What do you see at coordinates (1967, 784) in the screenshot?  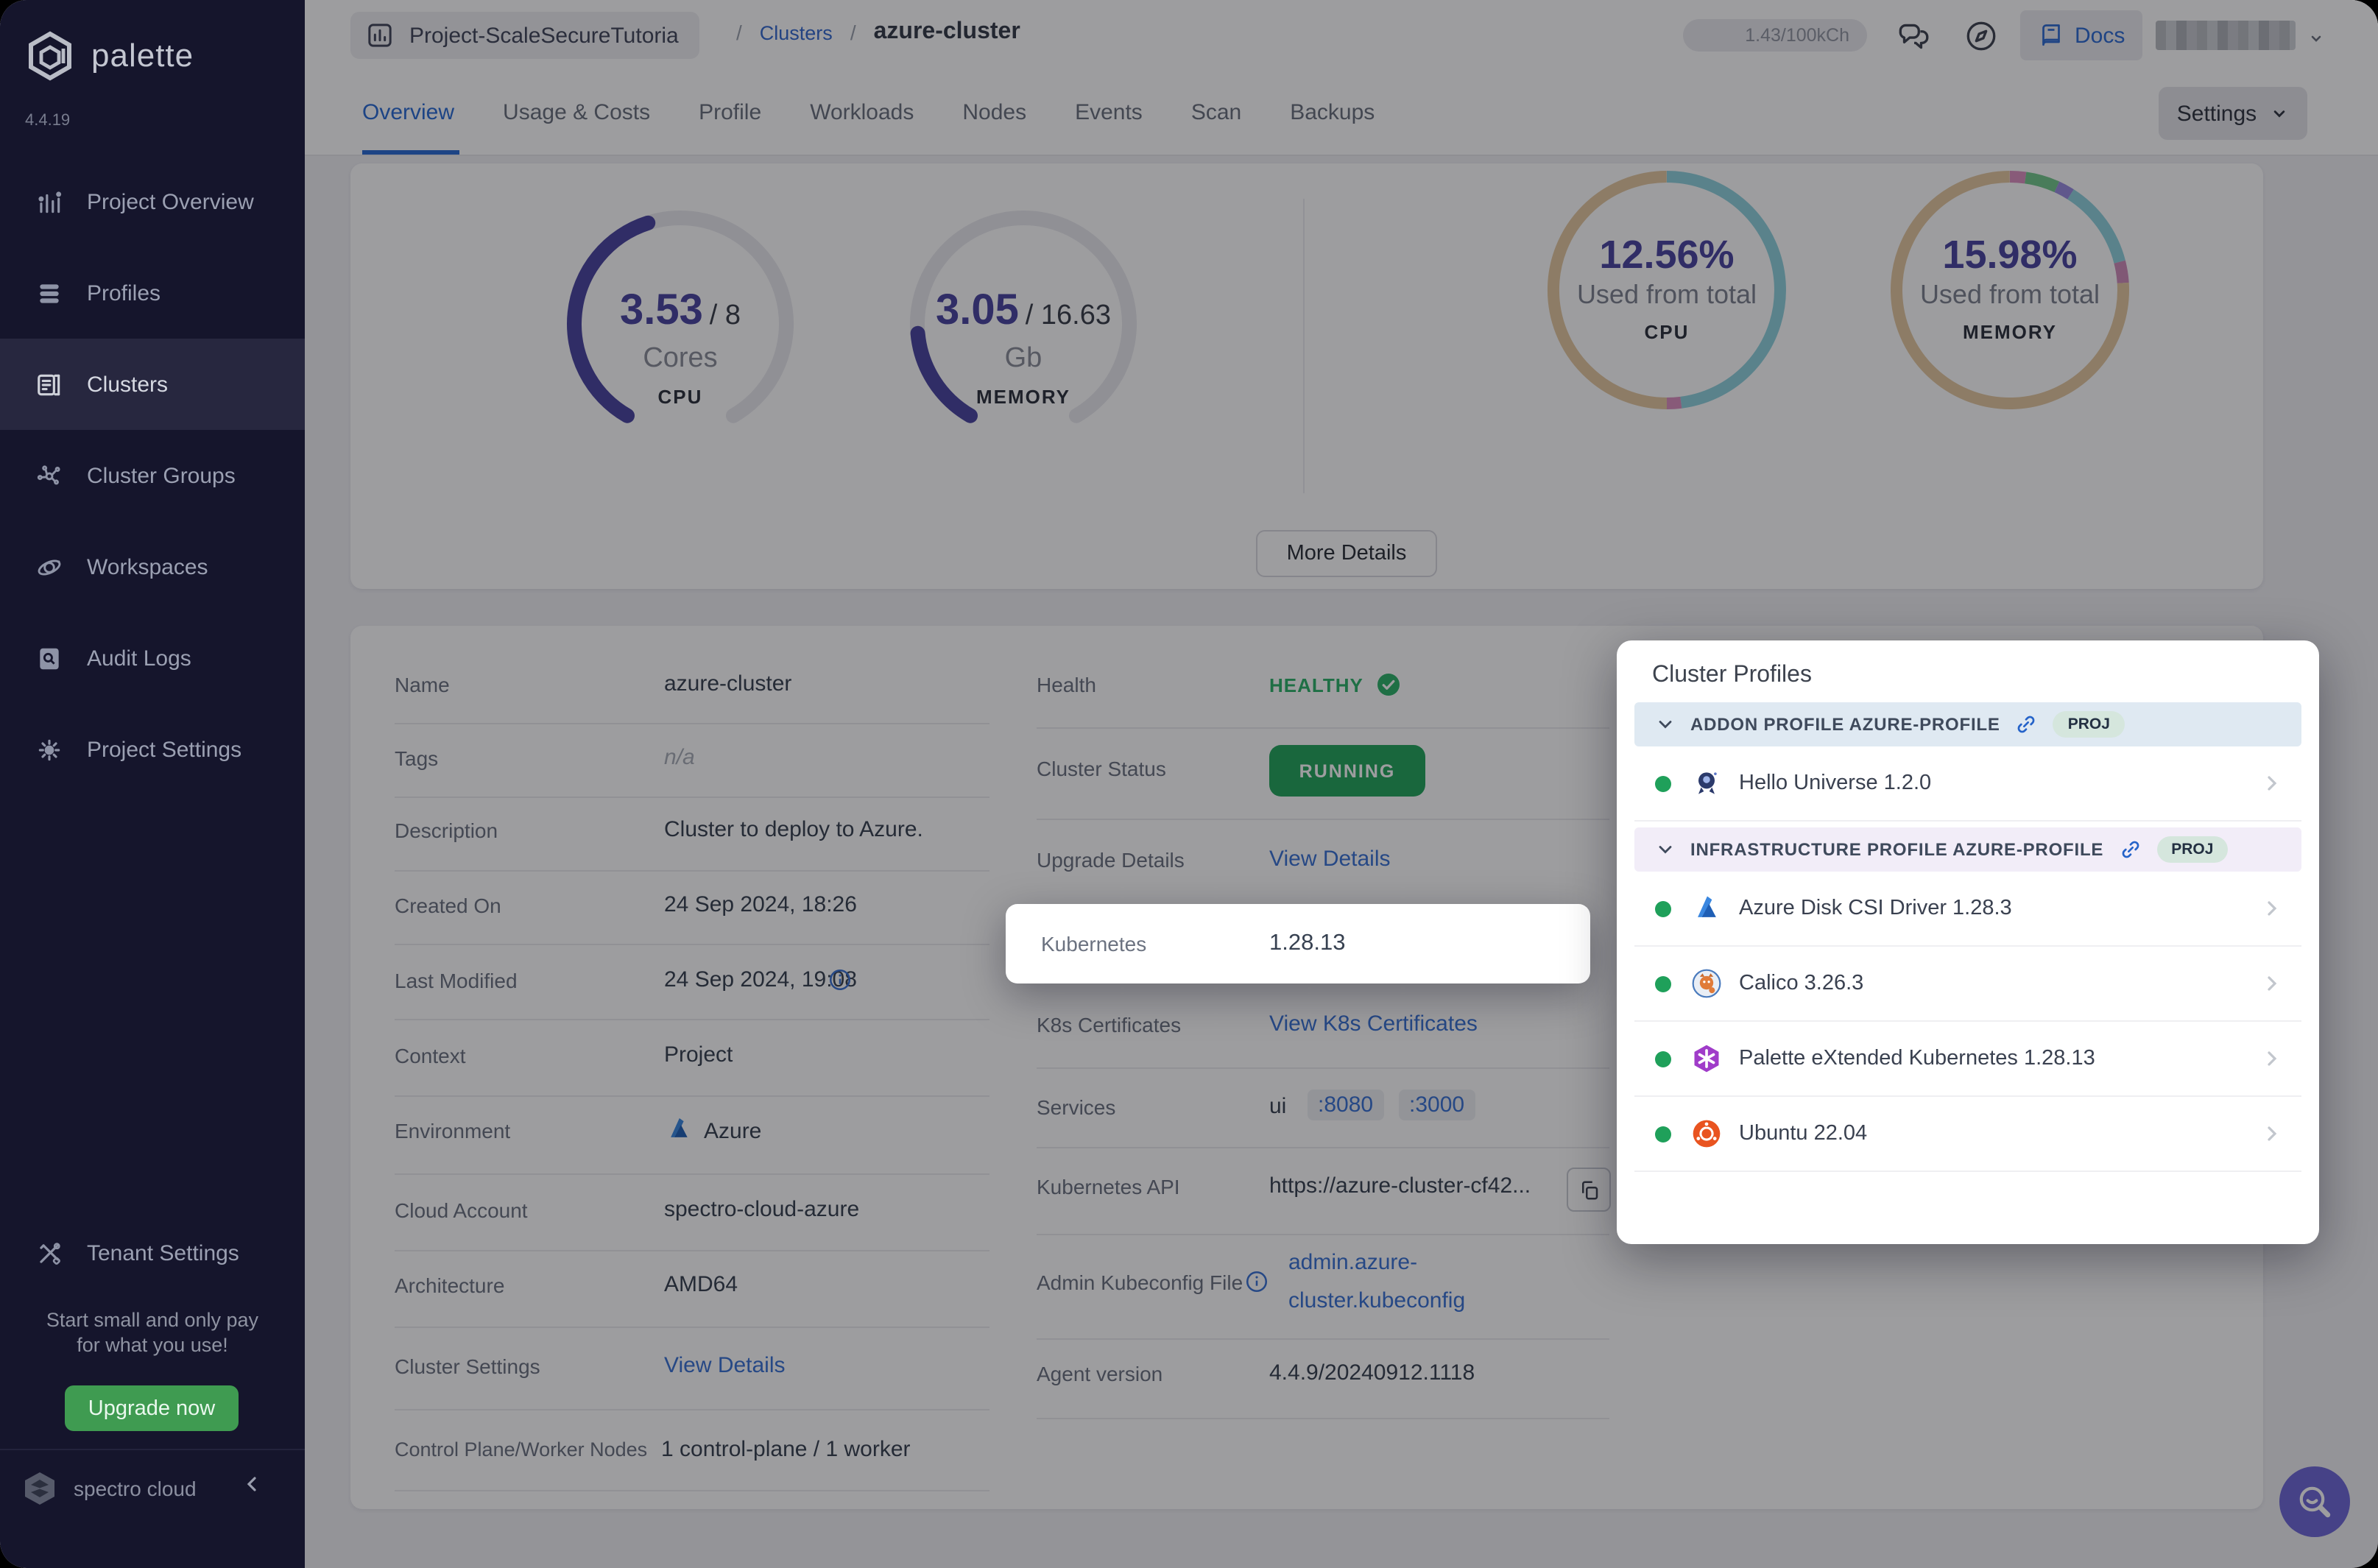 I see `profile-item-hello-universe: Hello Universe 1.2.0` at bounding box center [1967, 784].